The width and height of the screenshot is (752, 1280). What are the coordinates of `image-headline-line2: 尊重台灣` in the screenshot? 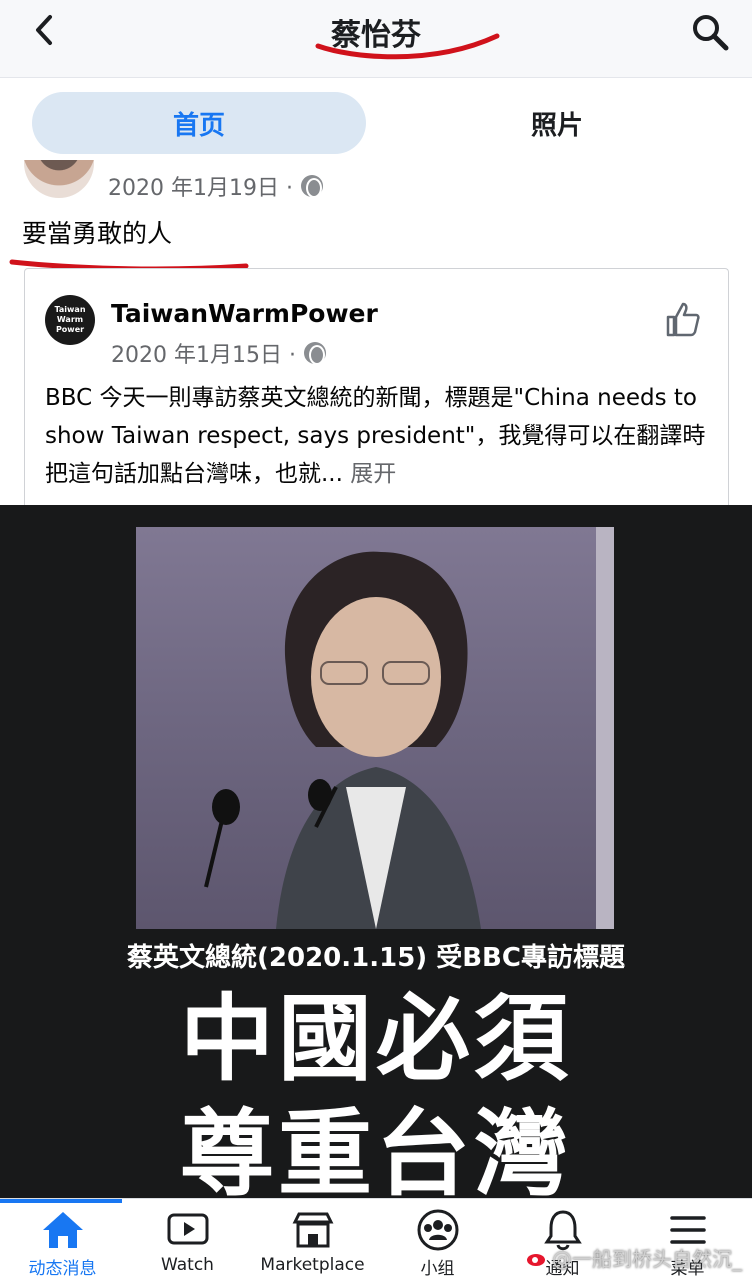 It's located at (375, 1149).